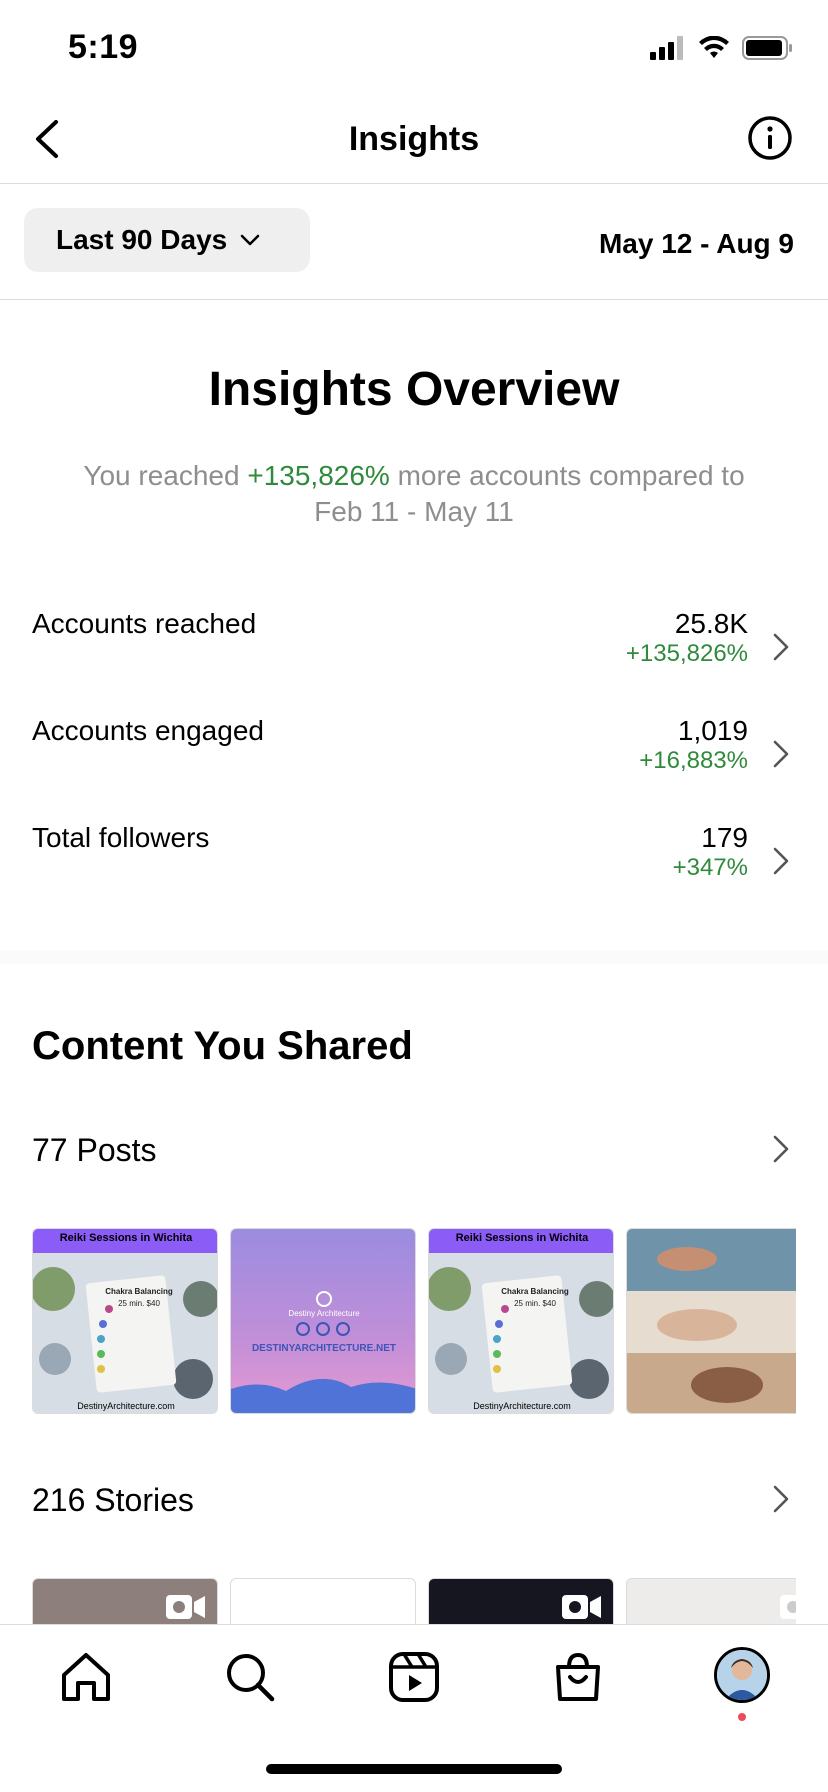 The image size is (828, 1792). What do you see at coordinates (767, 48) in the screenshot?
I see `battery-icon` at bounding box center [767, 48].